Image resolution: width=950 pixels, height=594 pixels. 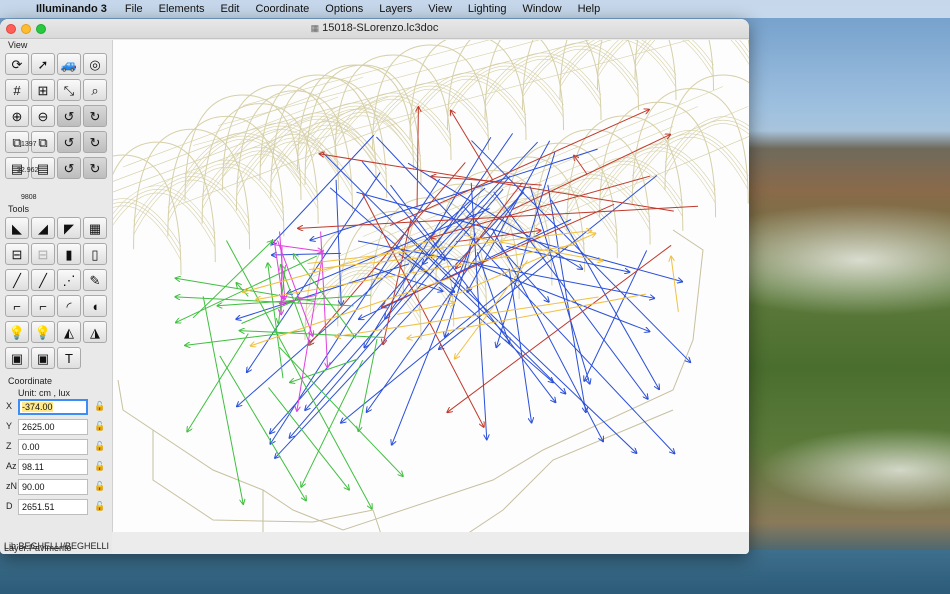 I want to click on coord-d-field: 2651.51, so click(x=53, y=507).